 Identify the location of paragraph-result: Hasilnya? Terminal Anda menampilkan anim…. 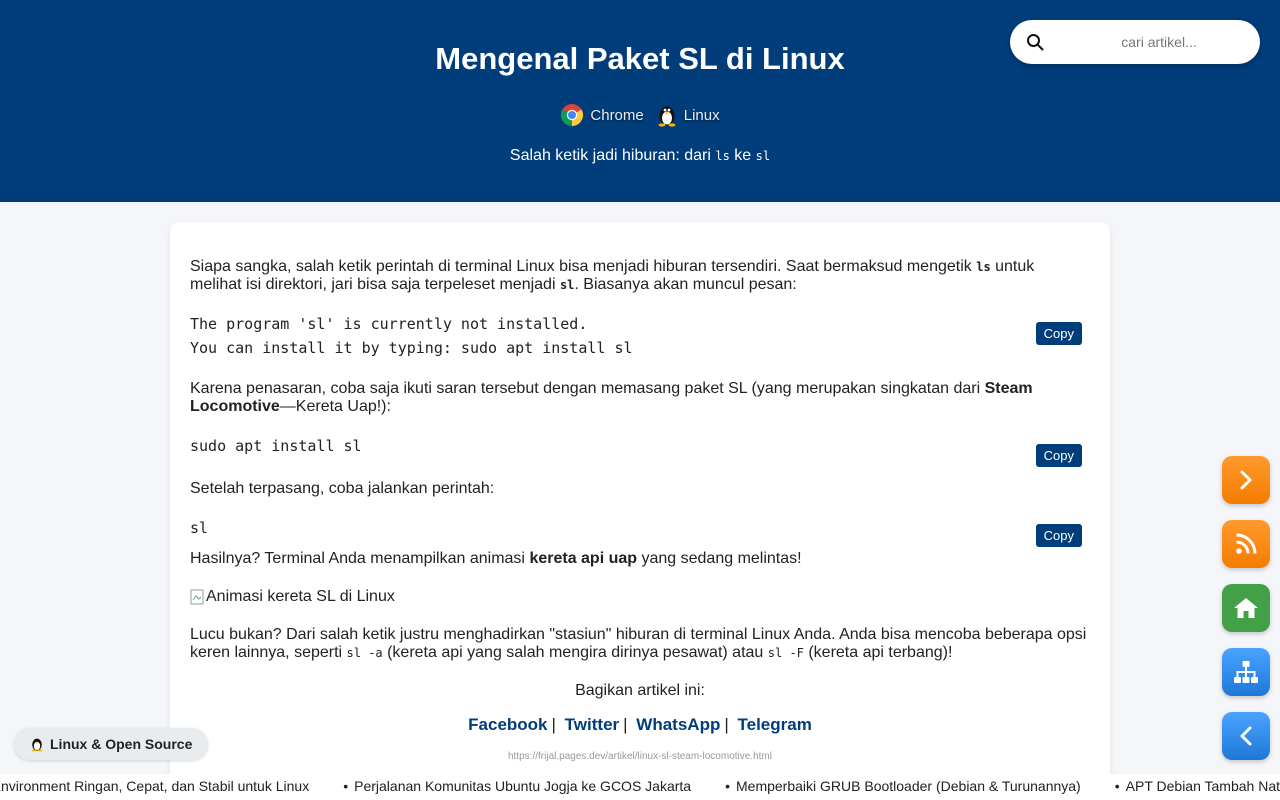
(496, 558).